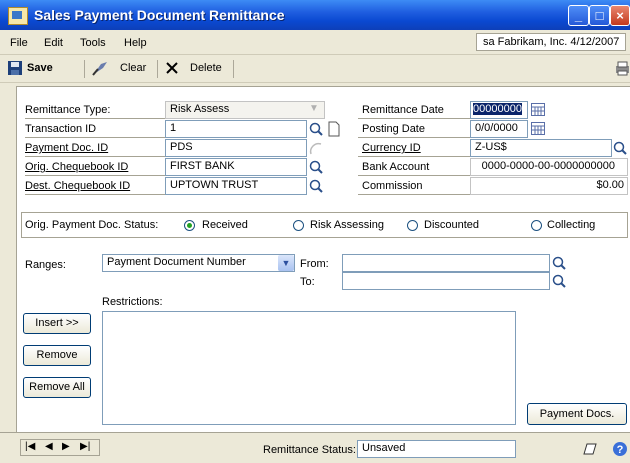 This screenshot has width=630, height=463. What do you see at coordinates (590, 449) in the screenshot?
I see `note-icon` at bounding box center [590, 449].